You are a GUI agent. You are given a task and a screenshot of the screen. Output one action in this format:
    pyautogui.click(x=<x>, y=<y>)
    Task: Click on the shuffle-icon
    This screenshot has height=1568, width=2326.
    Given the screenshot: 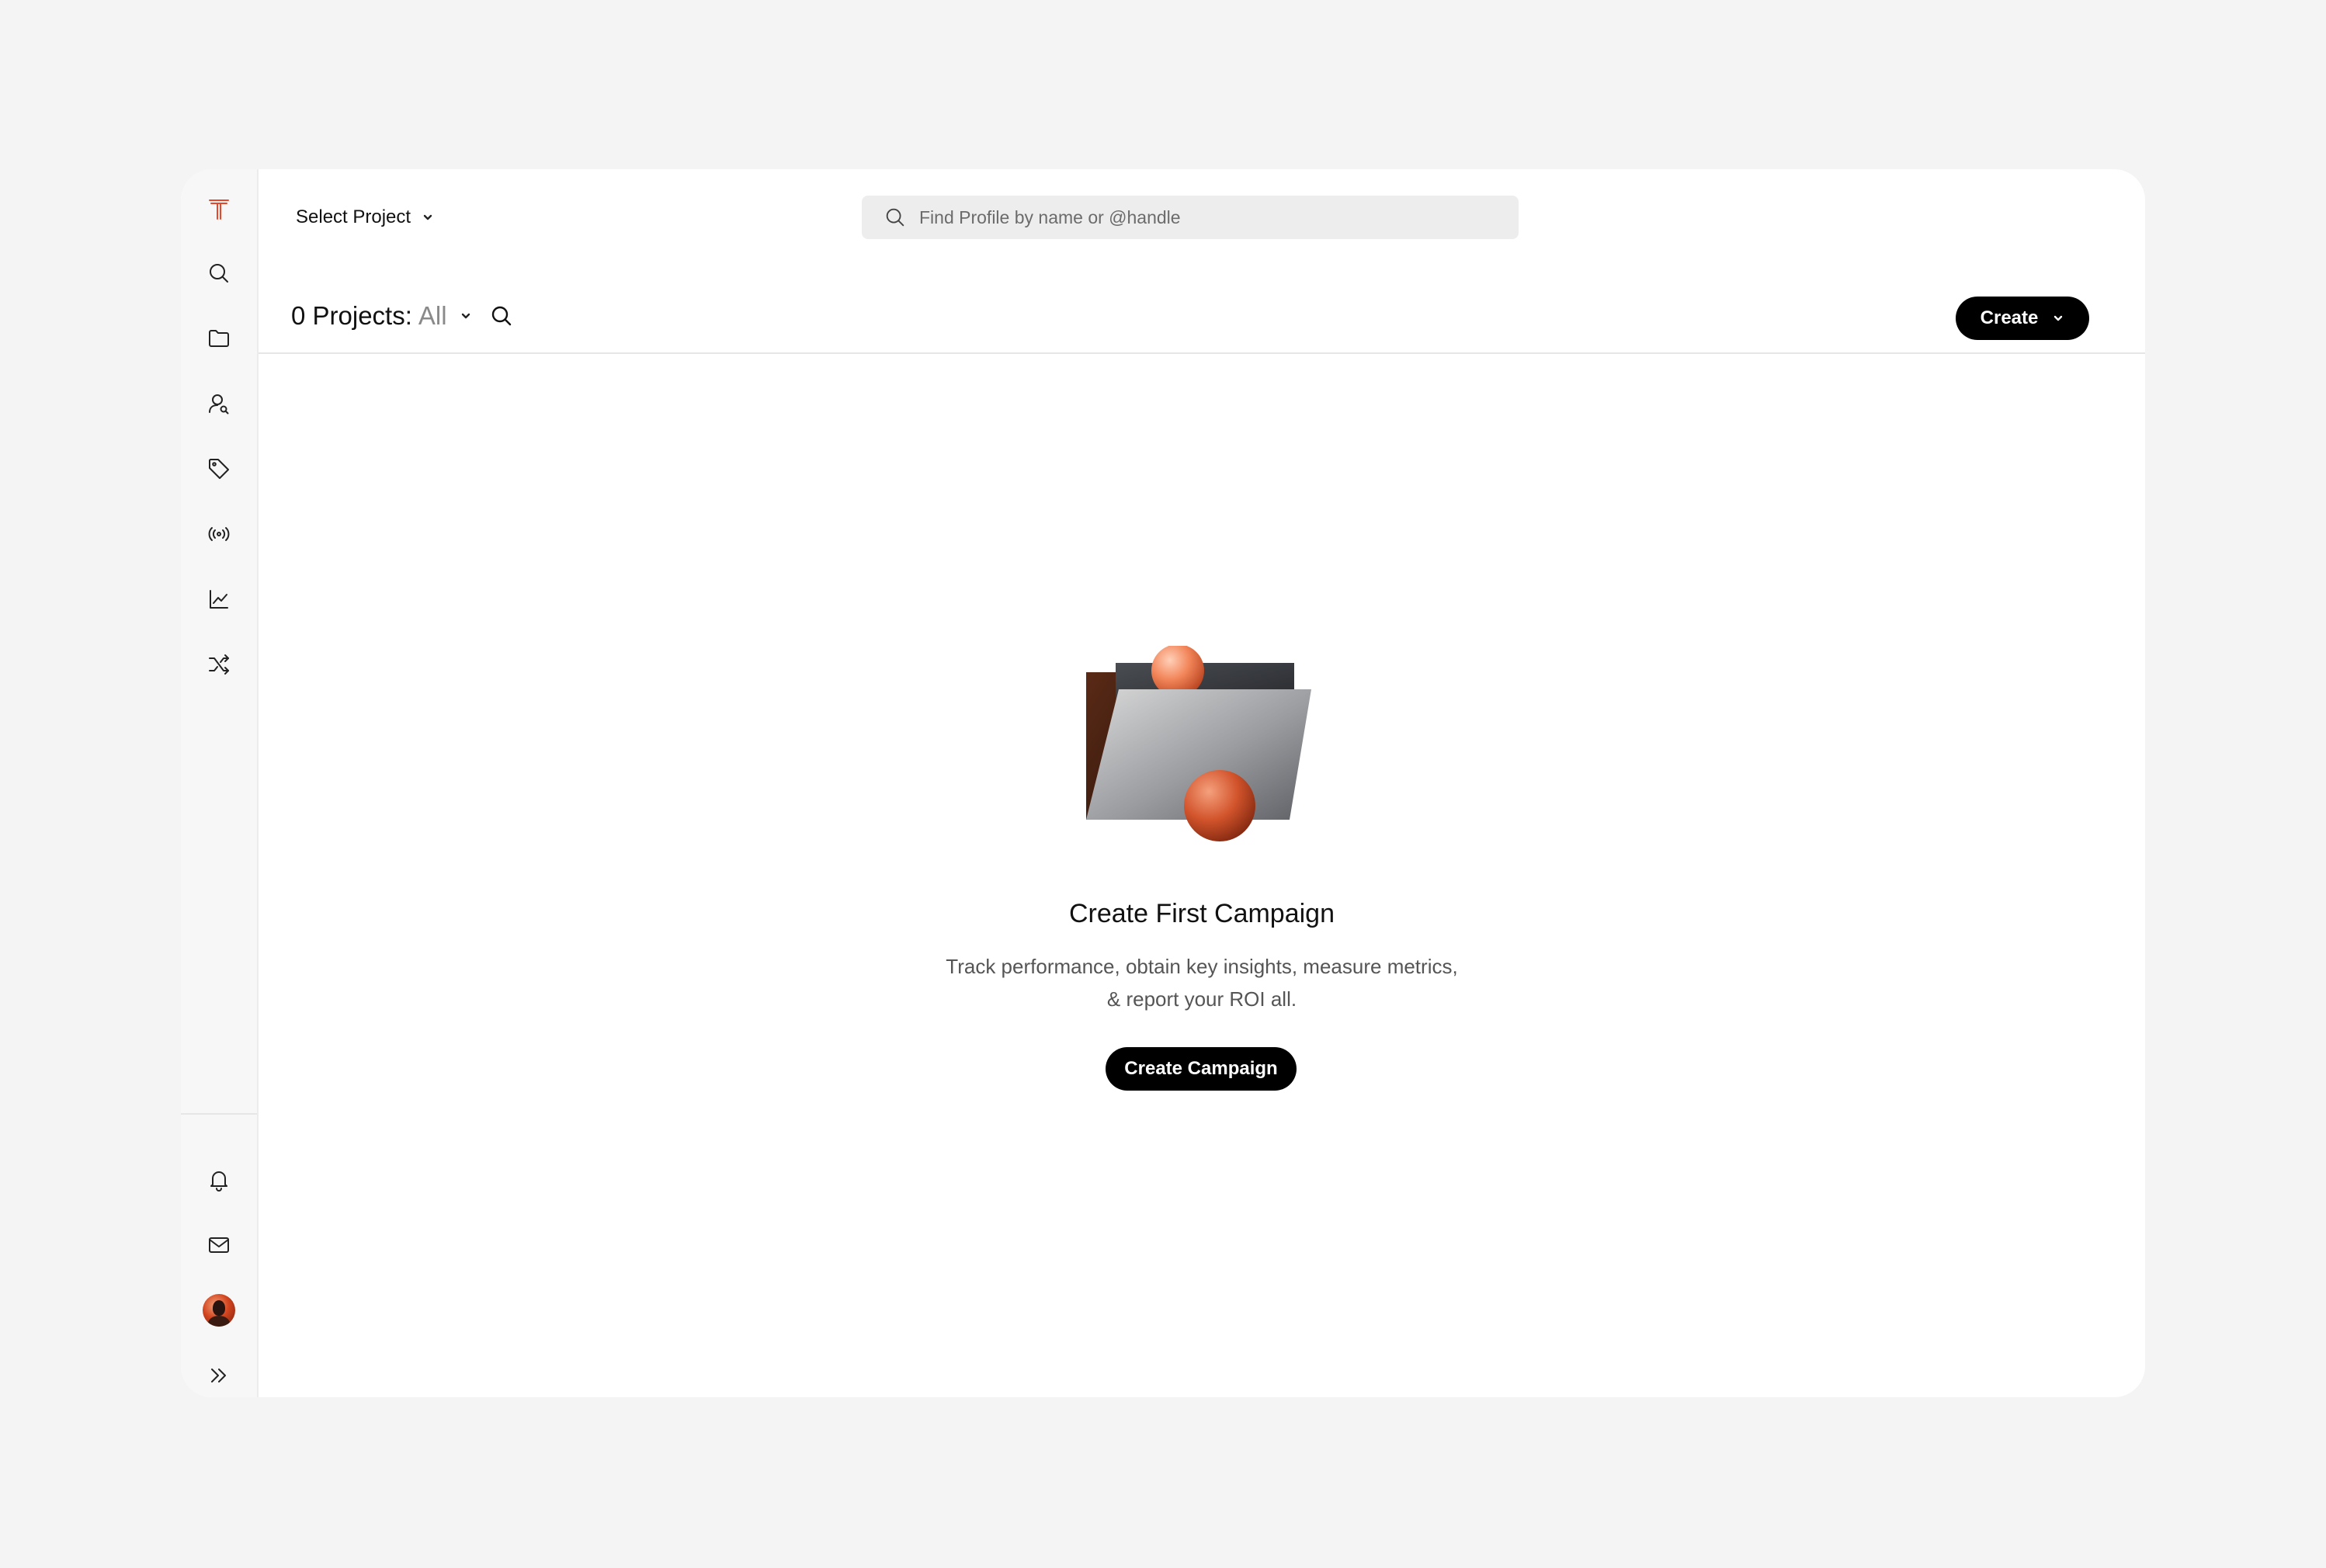 What is the action you would take?
    pyautogui.click(x=219, y=664)
    